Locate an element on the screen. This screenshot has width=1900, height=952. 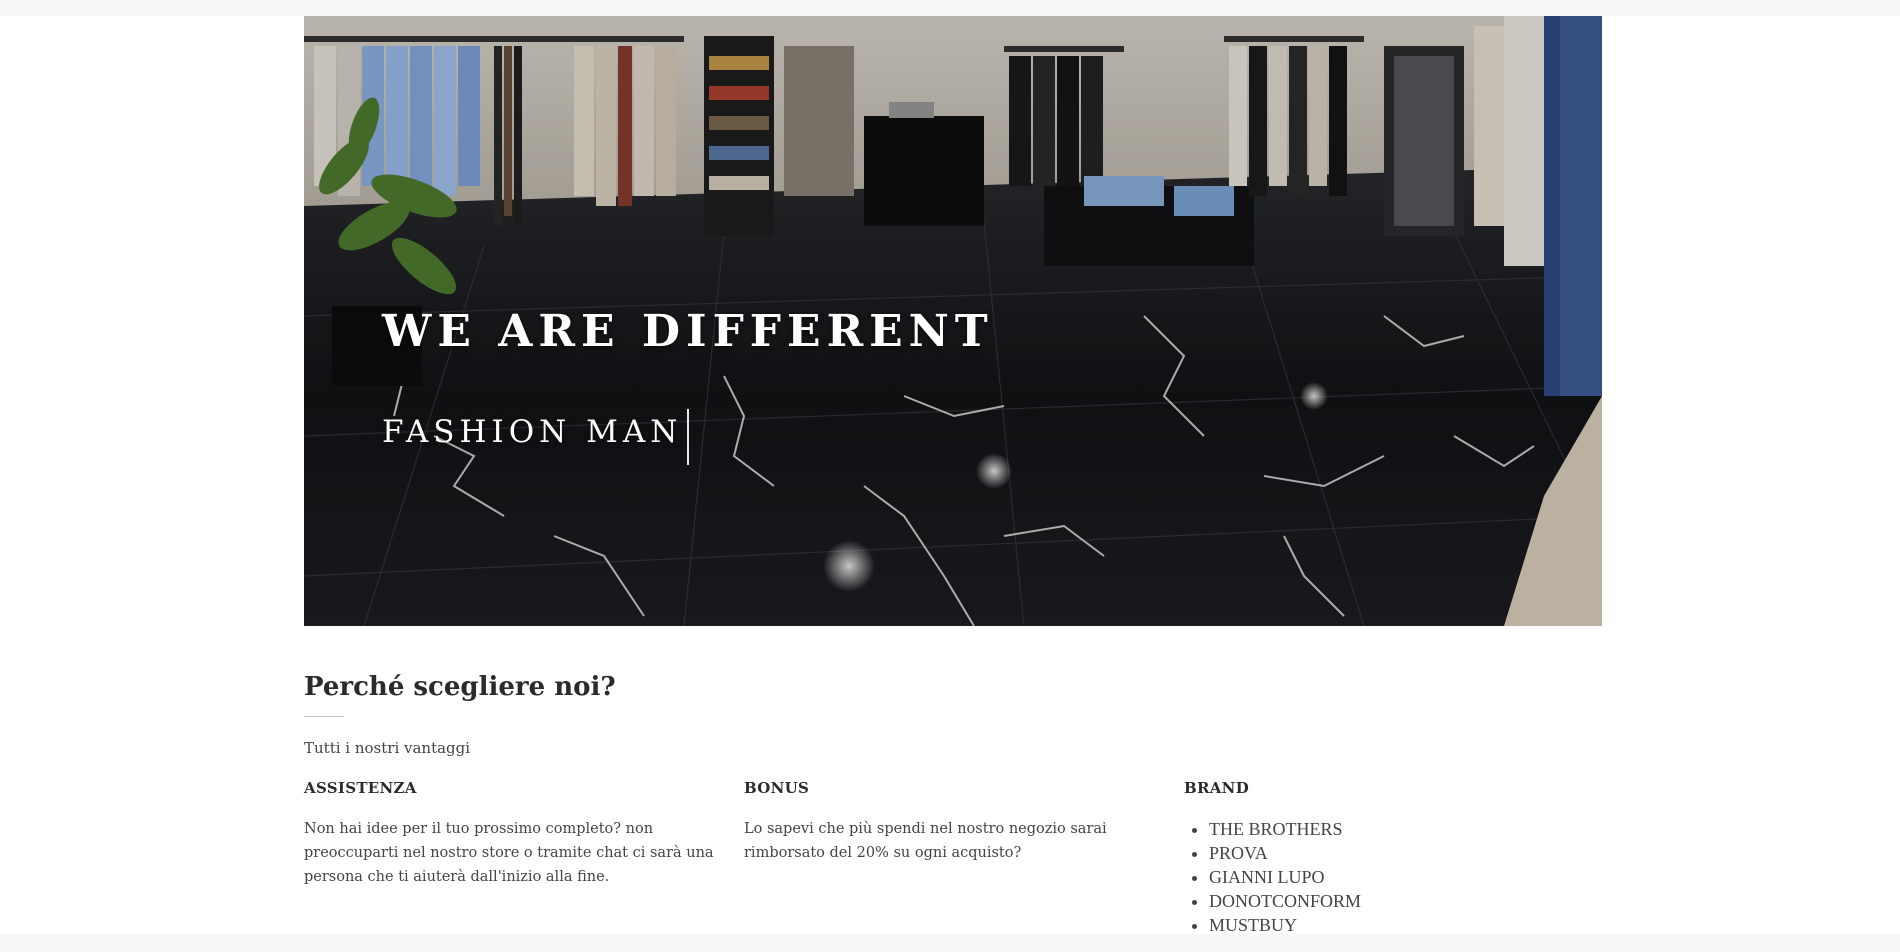
typing-cursor is located at coordinates (688, 437).